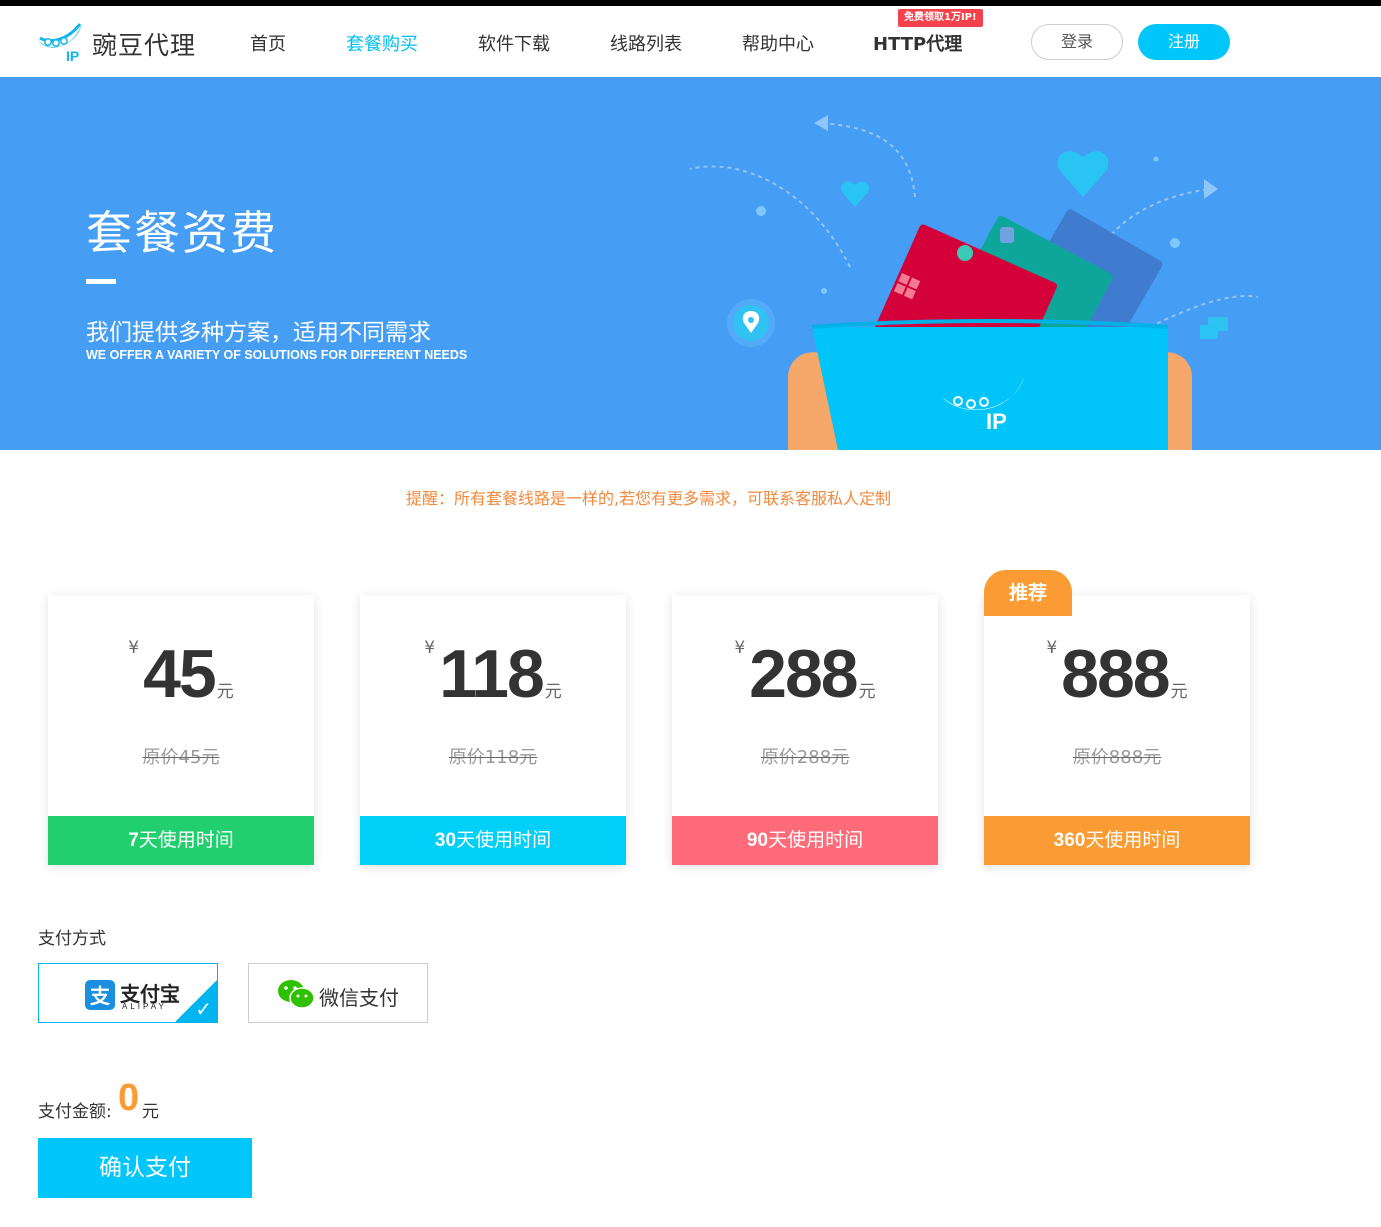 This screenshot has height=1227, width=1381. What do you see at coordinates (646, 43) in the screenshot?
I see `nav-line-list: 线路列表` at bounding box center [646, 43].